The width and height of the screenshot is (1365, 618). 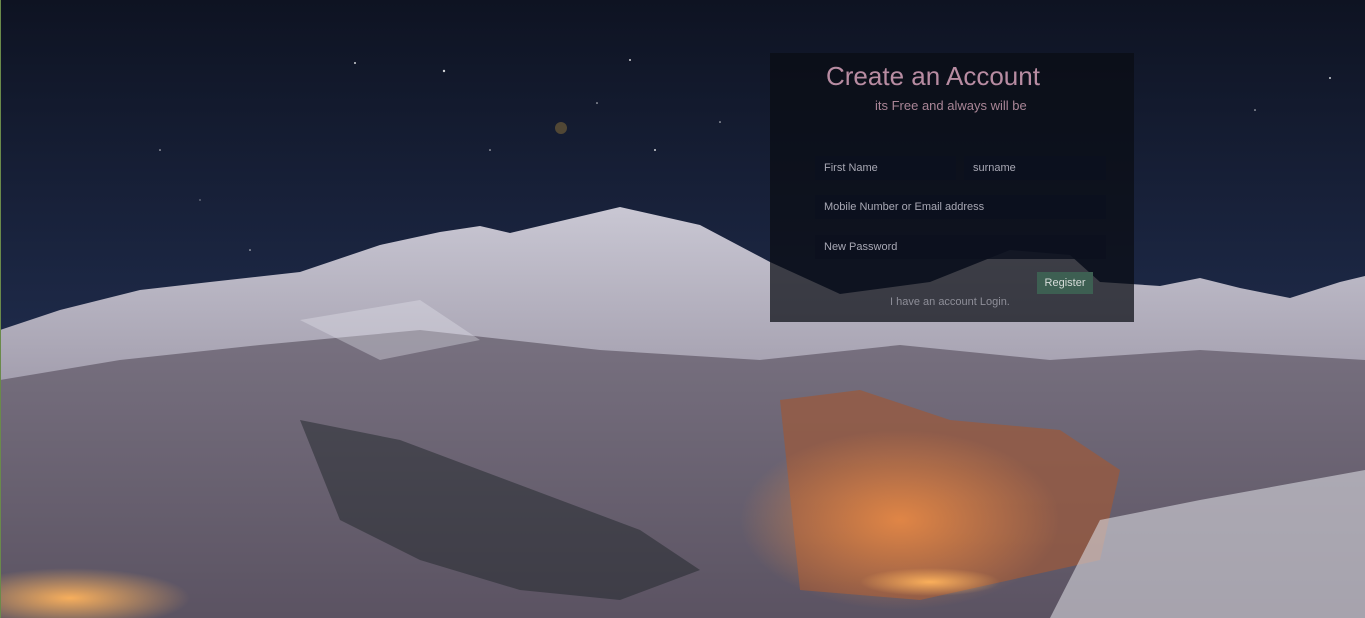 I want to click on login-link: I have an account Login., so click(x=950, y=302).